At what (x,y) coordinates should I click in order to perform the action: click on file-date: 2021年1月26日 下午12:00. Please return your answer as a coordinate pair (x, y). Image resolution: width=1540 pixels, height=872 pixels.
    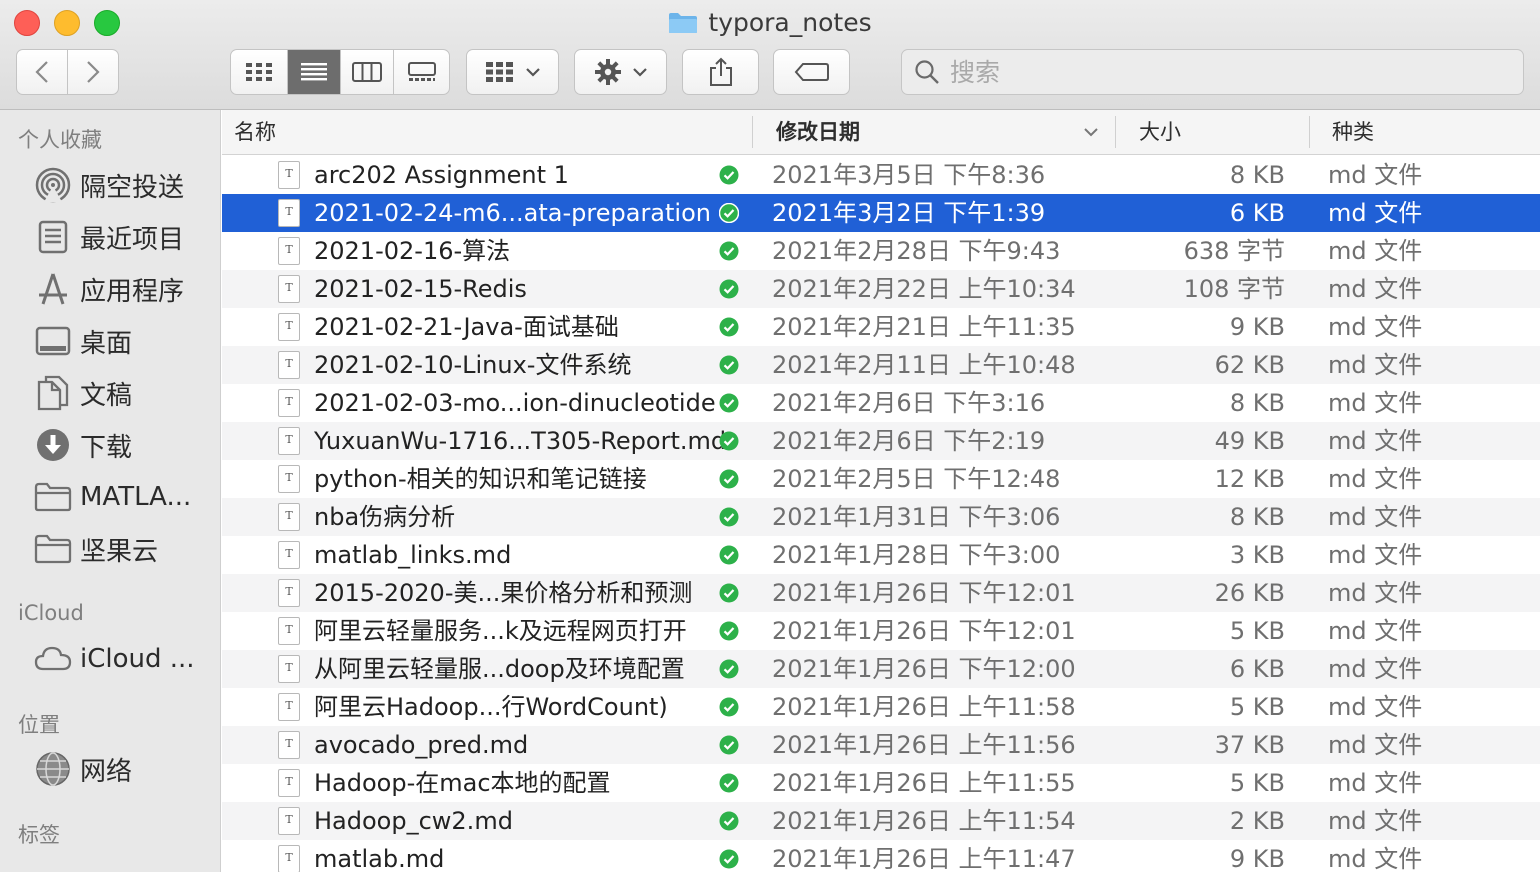
    Looking at the image, I should click on (924, 669).